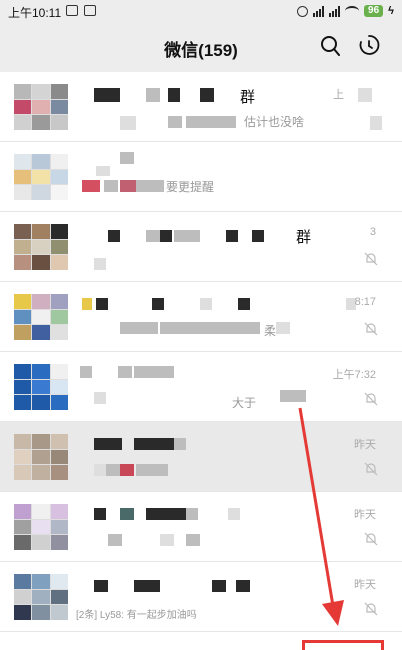  I want to click on chat-row: 群 3, so click(201, 247).